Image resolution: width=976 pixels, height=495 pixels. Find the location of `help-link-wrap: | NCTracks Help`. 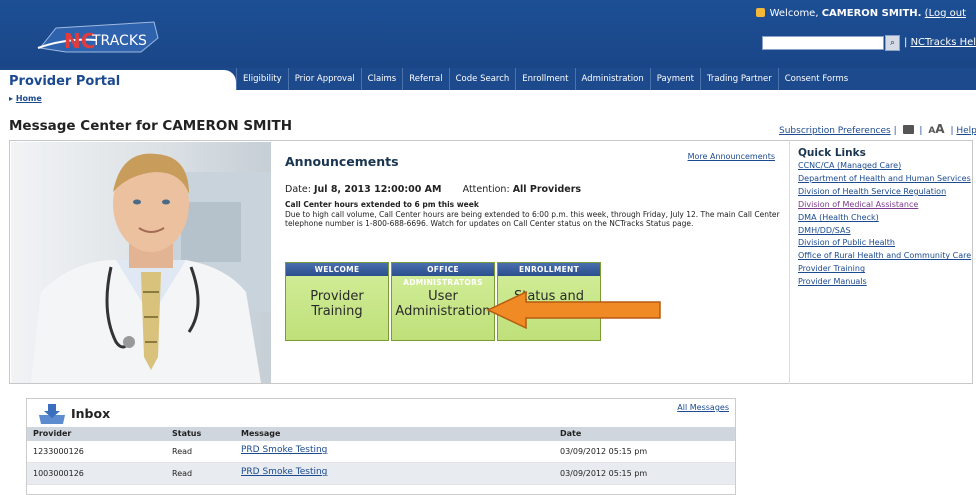

help-link-wrap: | NCTracks Help is located at coordinates (940, 42).